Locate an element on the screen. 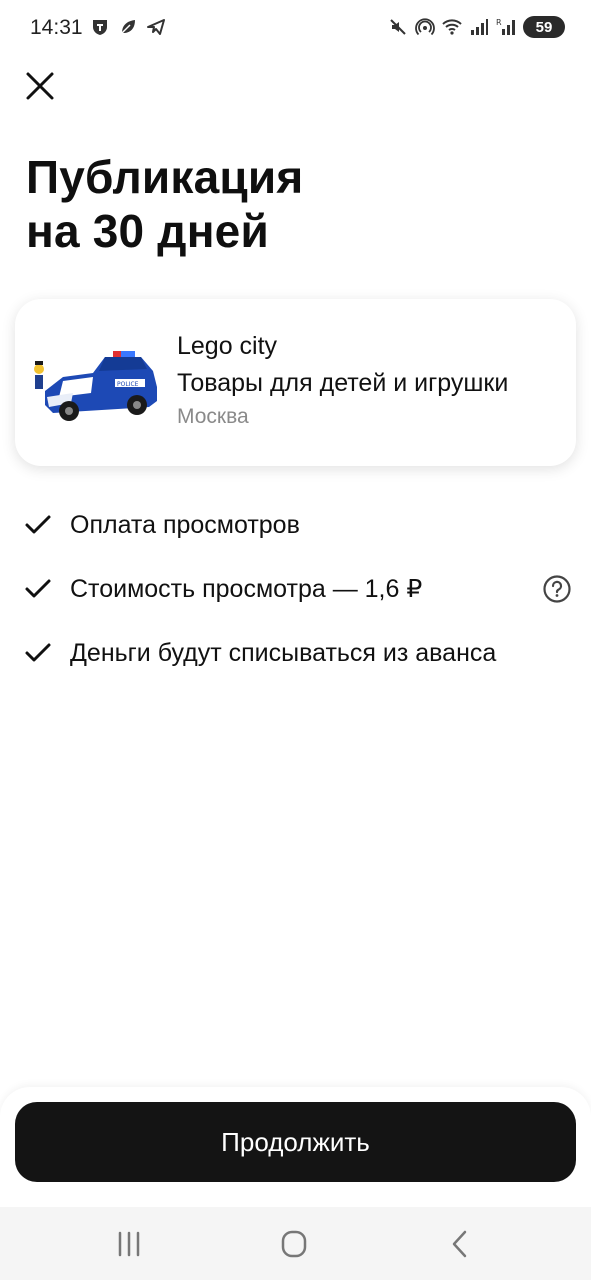 The height and width of the screenshot is (1280, 591). listing-image: POLICE is located at coordinates (97, 383).